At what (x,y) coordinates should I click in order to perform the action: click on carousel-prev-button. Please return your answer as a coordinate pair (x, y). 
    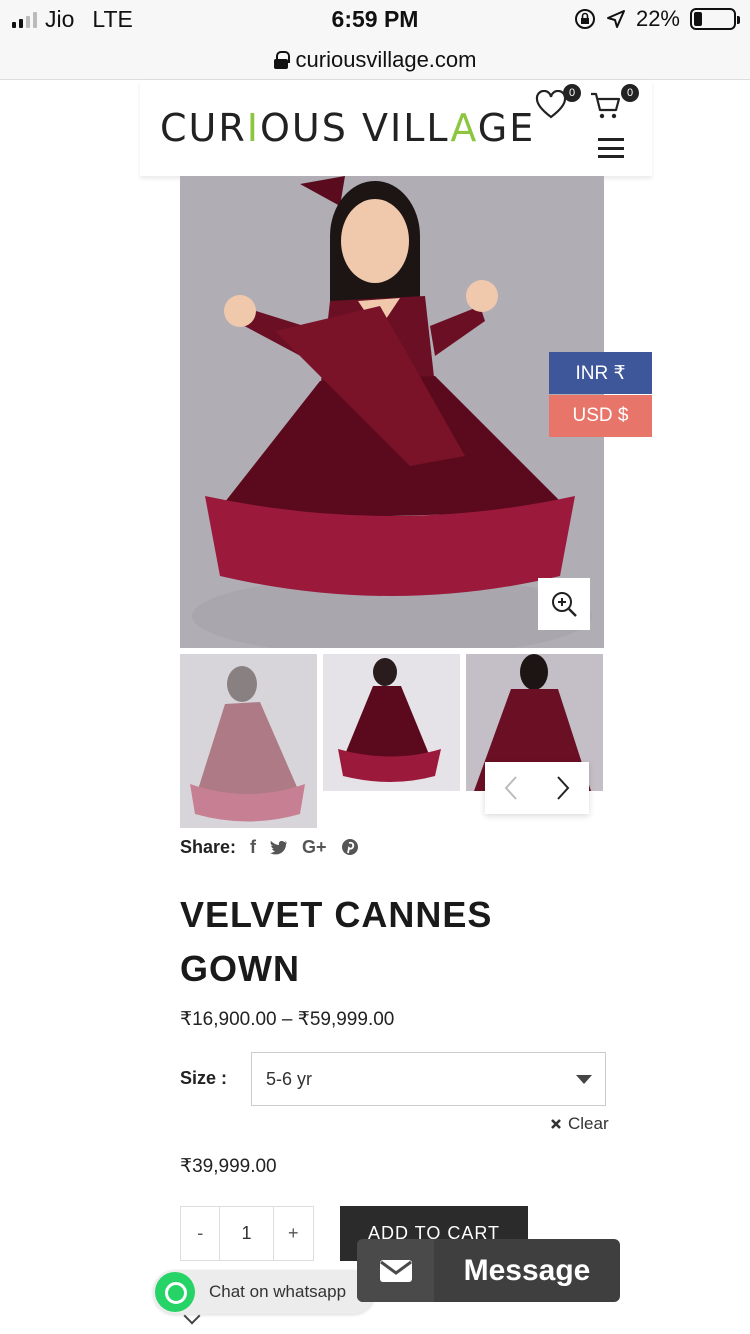
    Looking at the image, I should click on (511, 788).